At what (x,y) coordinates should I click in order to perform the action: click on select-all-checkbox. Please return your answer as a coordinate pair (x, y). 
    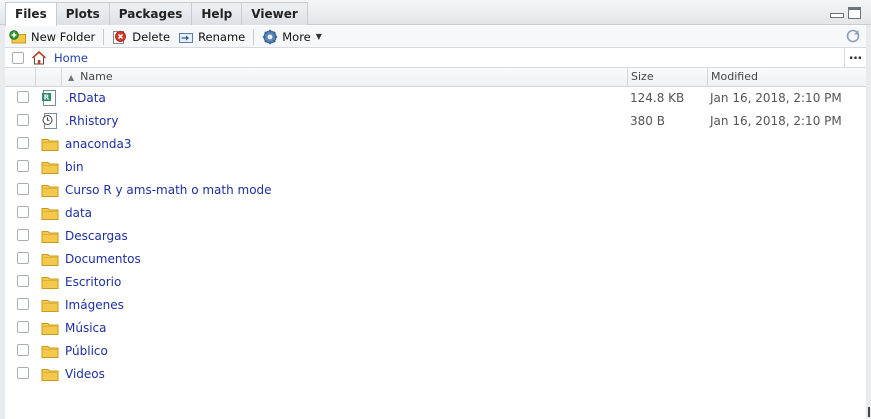
    Looking at the image, I should click on (18, 57).